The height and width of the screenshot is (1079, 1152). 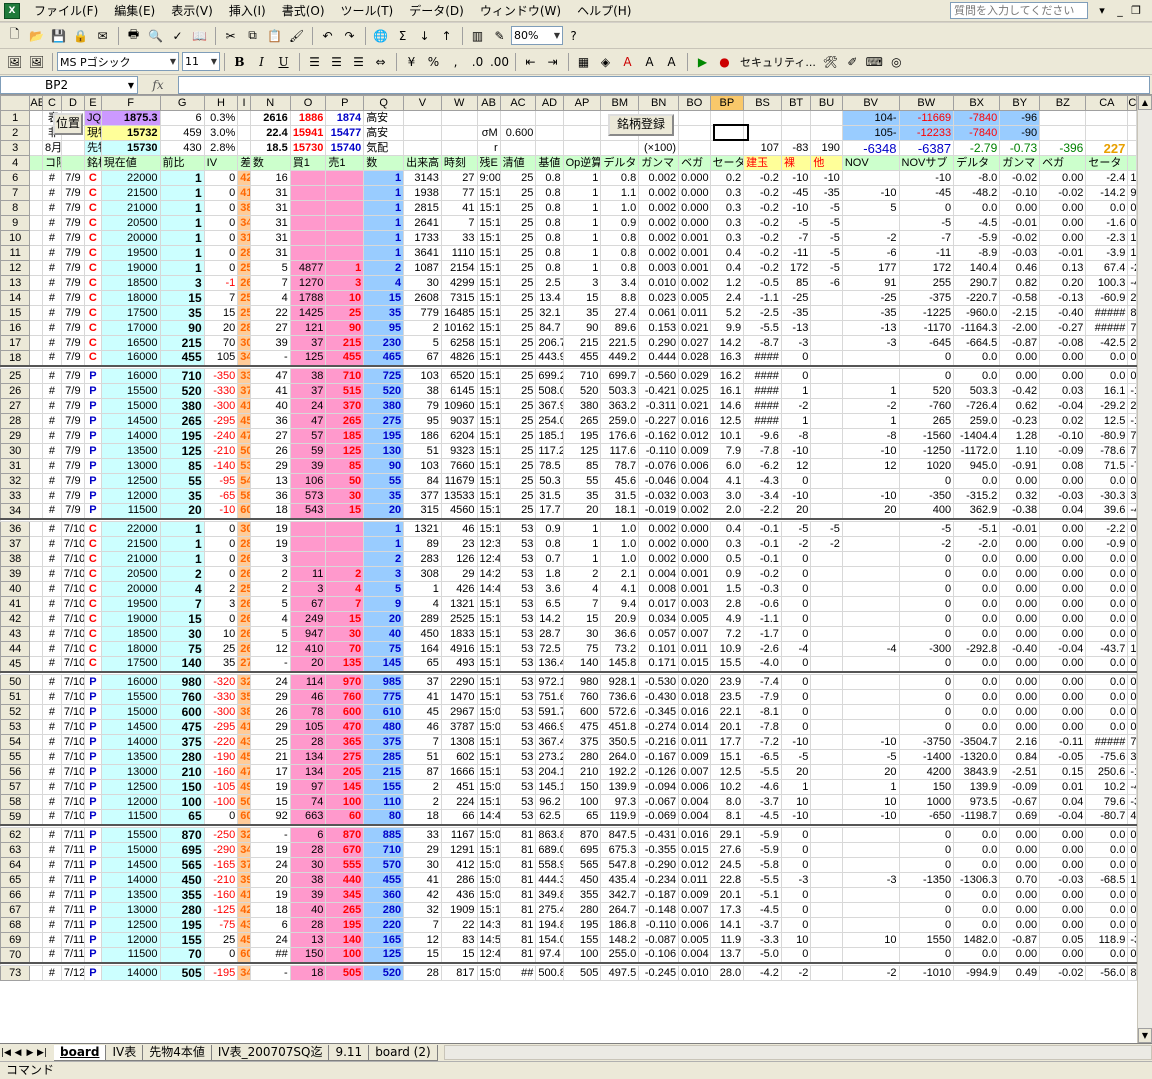 I want to click on table-cell: 254.0, so click(x=549, y=421).